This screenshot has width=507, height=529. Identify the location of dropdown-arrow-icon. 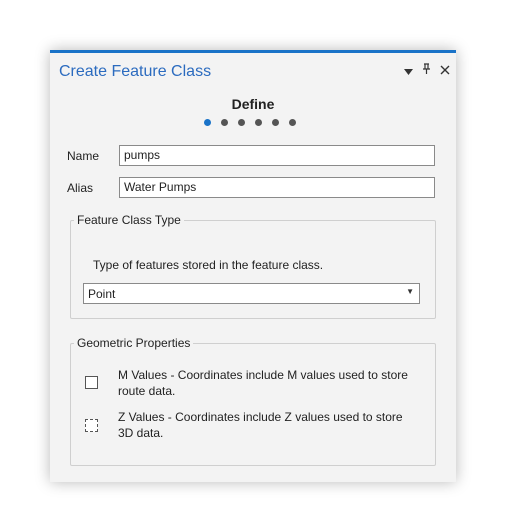
(408, 71).